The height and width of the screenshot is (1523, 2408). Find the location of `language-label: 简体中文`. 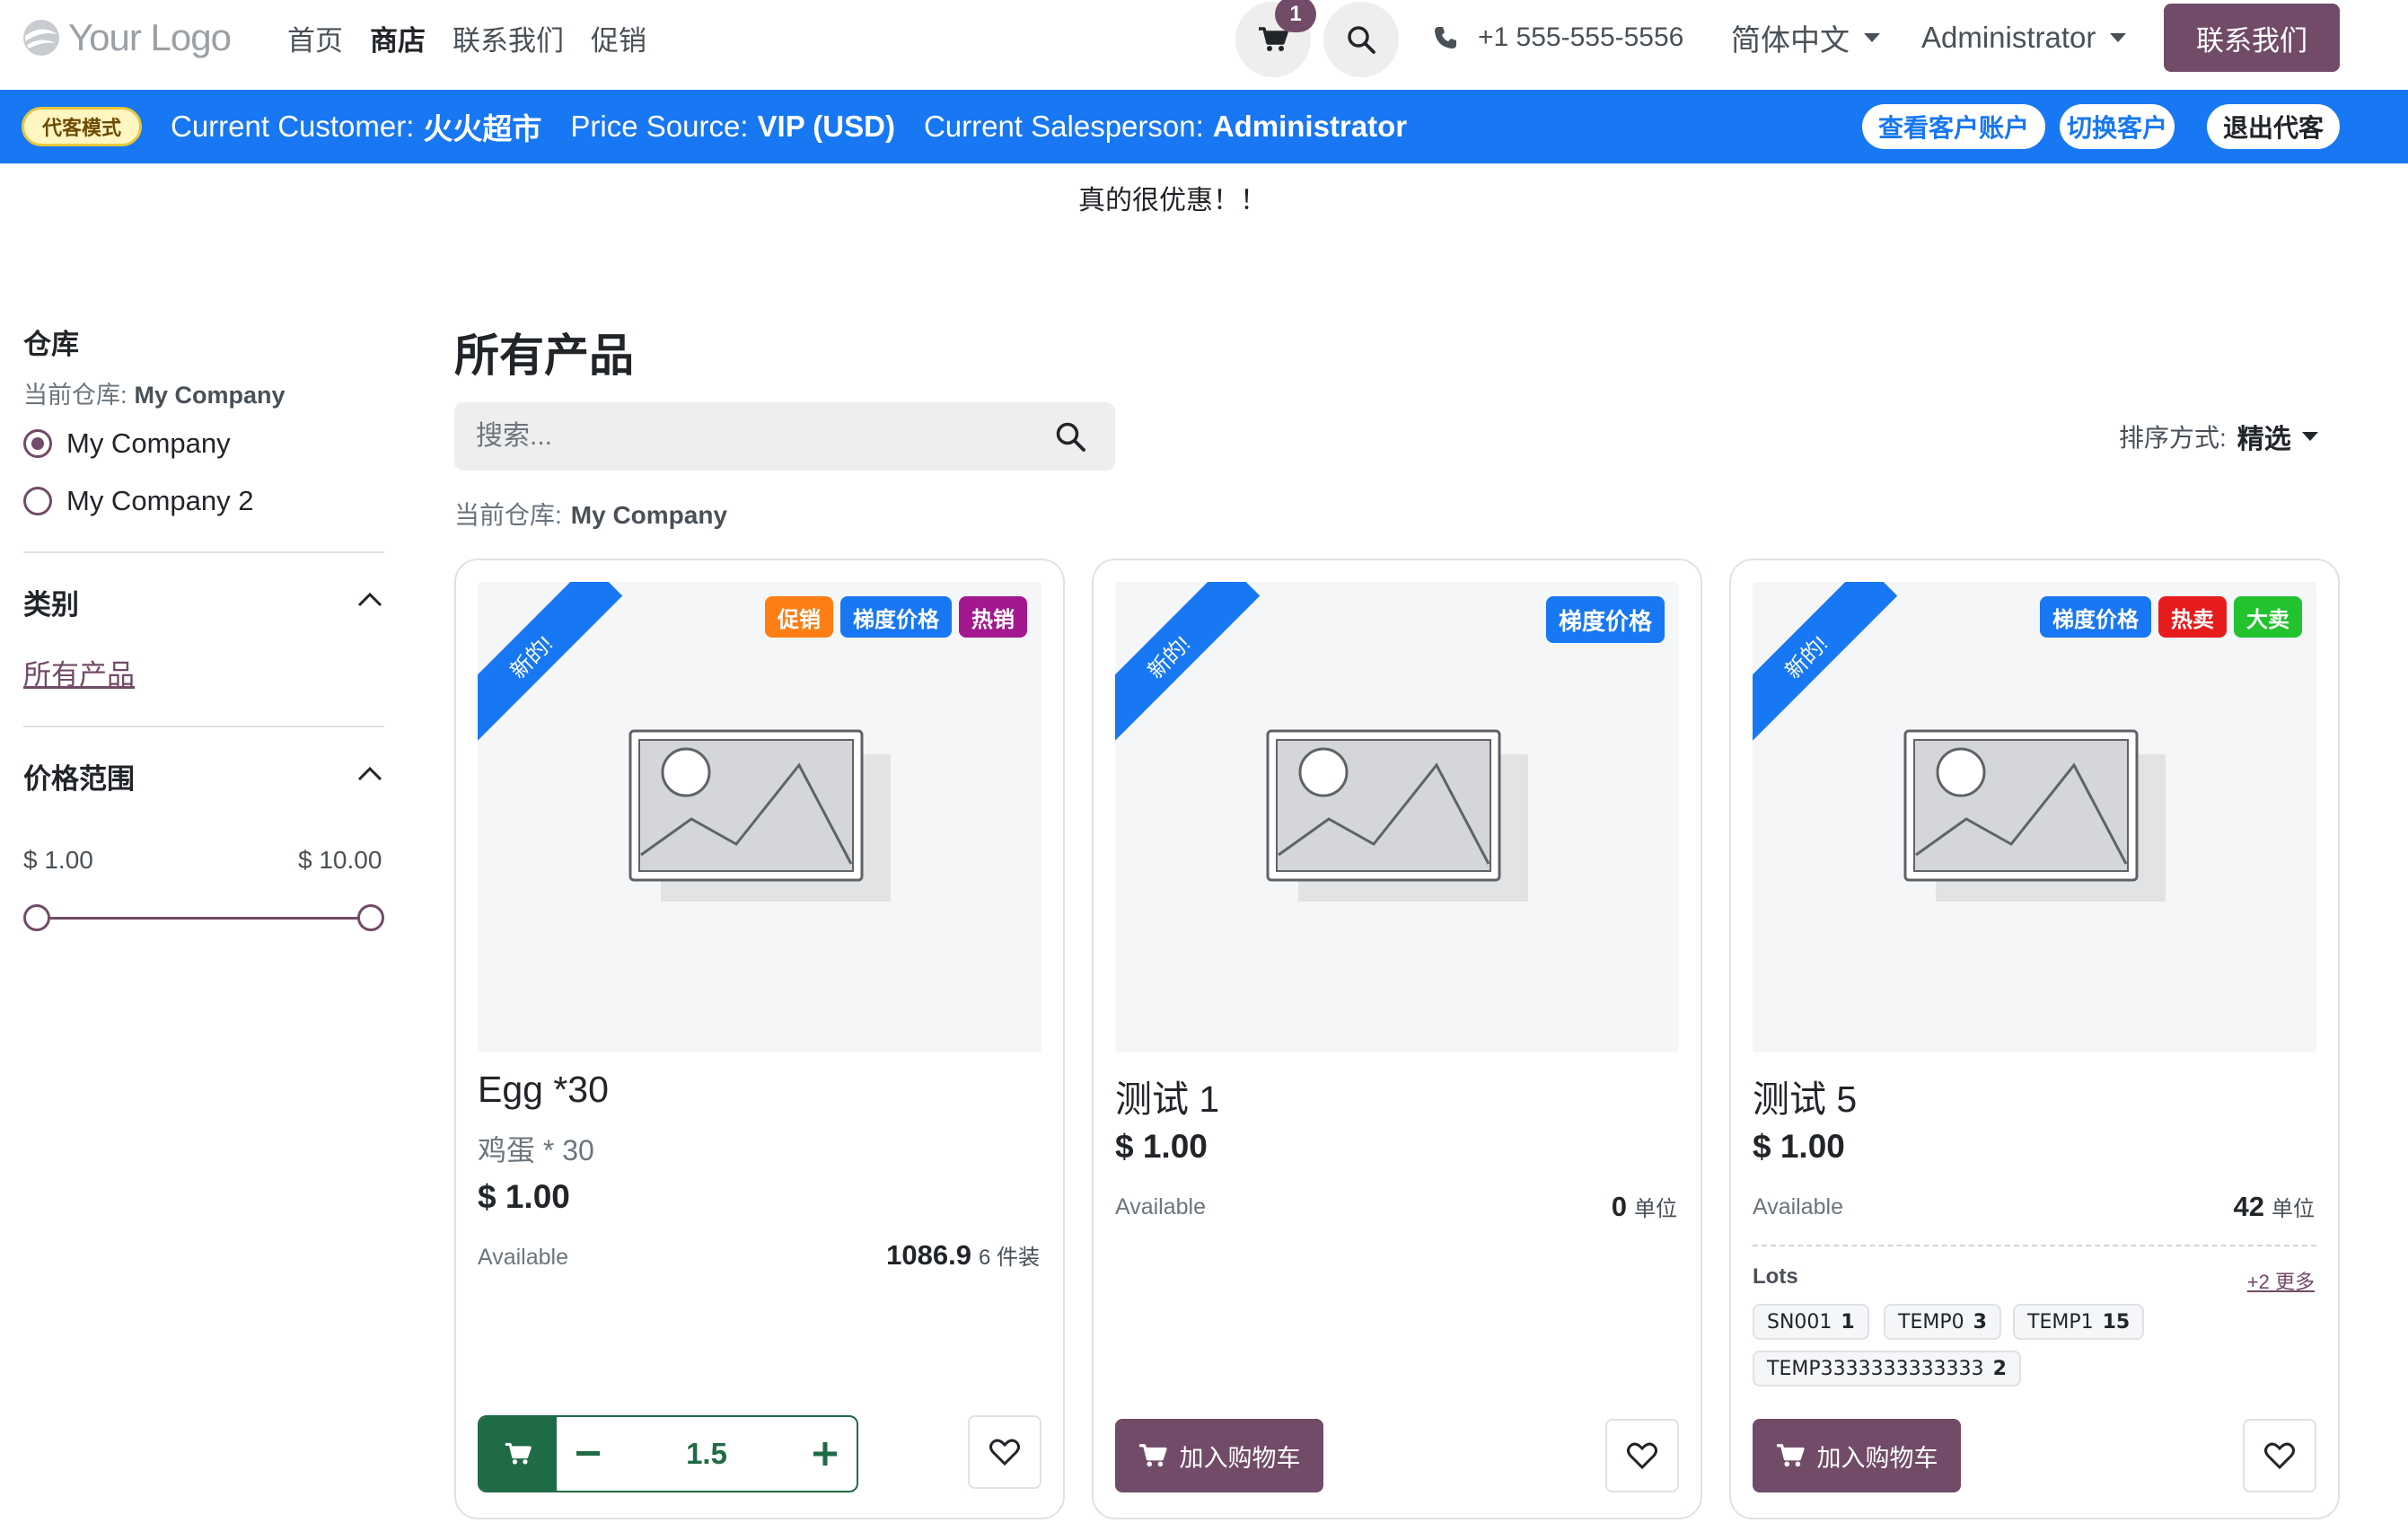

language-label: 简体中文 is located at coordinates (1790, 40).